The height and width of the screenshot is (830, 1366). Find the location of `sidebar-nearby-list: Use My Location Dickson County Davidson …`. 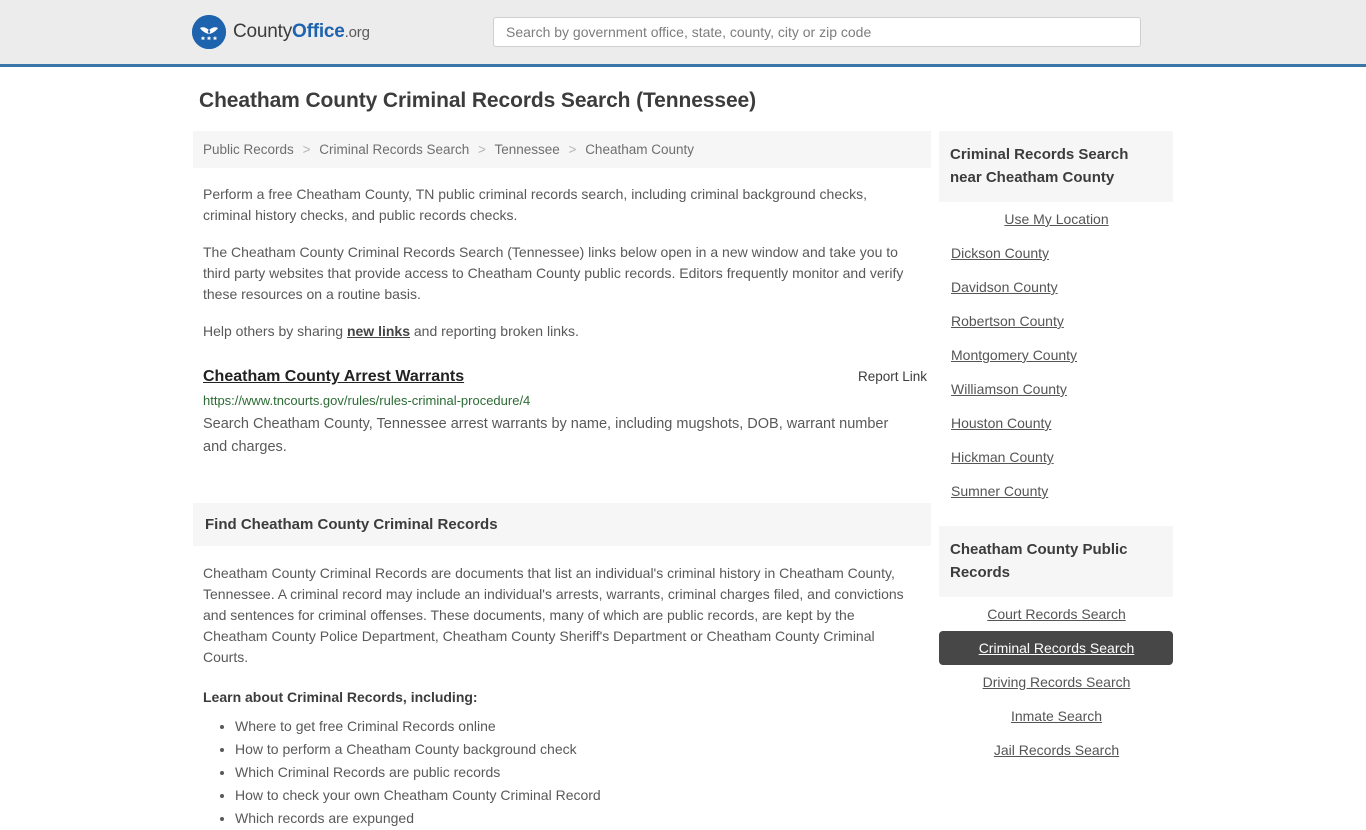

sidebar-nearby-list: Use My Location Dickson County Davidson … is located at coordinates (1056, 355).